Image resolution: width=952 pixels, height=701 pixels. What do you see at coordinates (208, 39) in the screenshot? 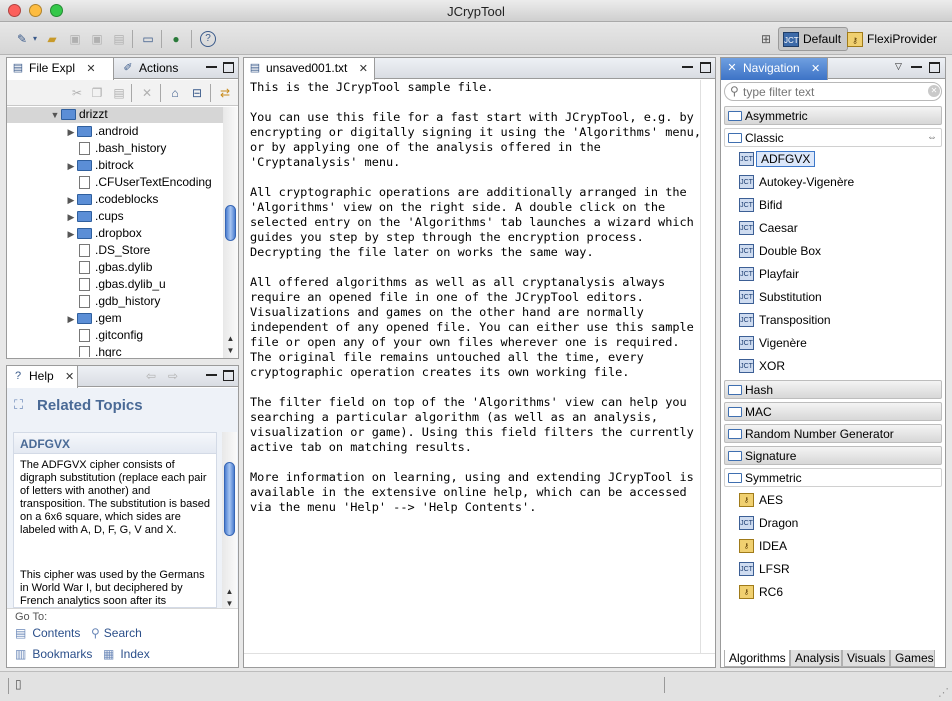
I see `help-icon: ?` at bounding box center [208, 39].